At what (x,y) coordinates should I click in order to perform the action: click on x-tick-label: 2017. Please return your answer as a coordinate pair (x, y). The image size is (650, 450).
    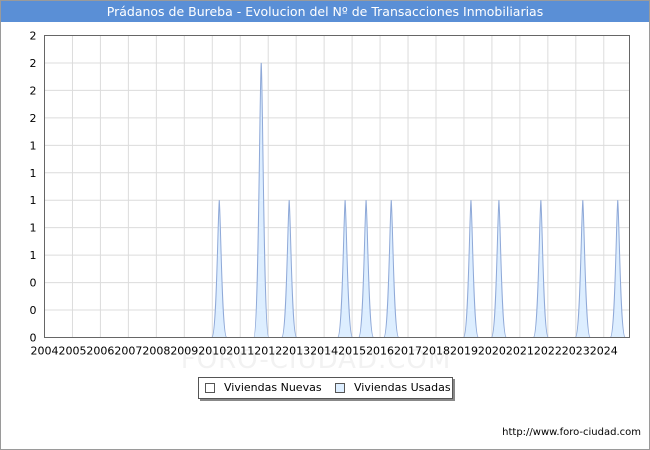
    Looking at the image, I should click on (408, 351).